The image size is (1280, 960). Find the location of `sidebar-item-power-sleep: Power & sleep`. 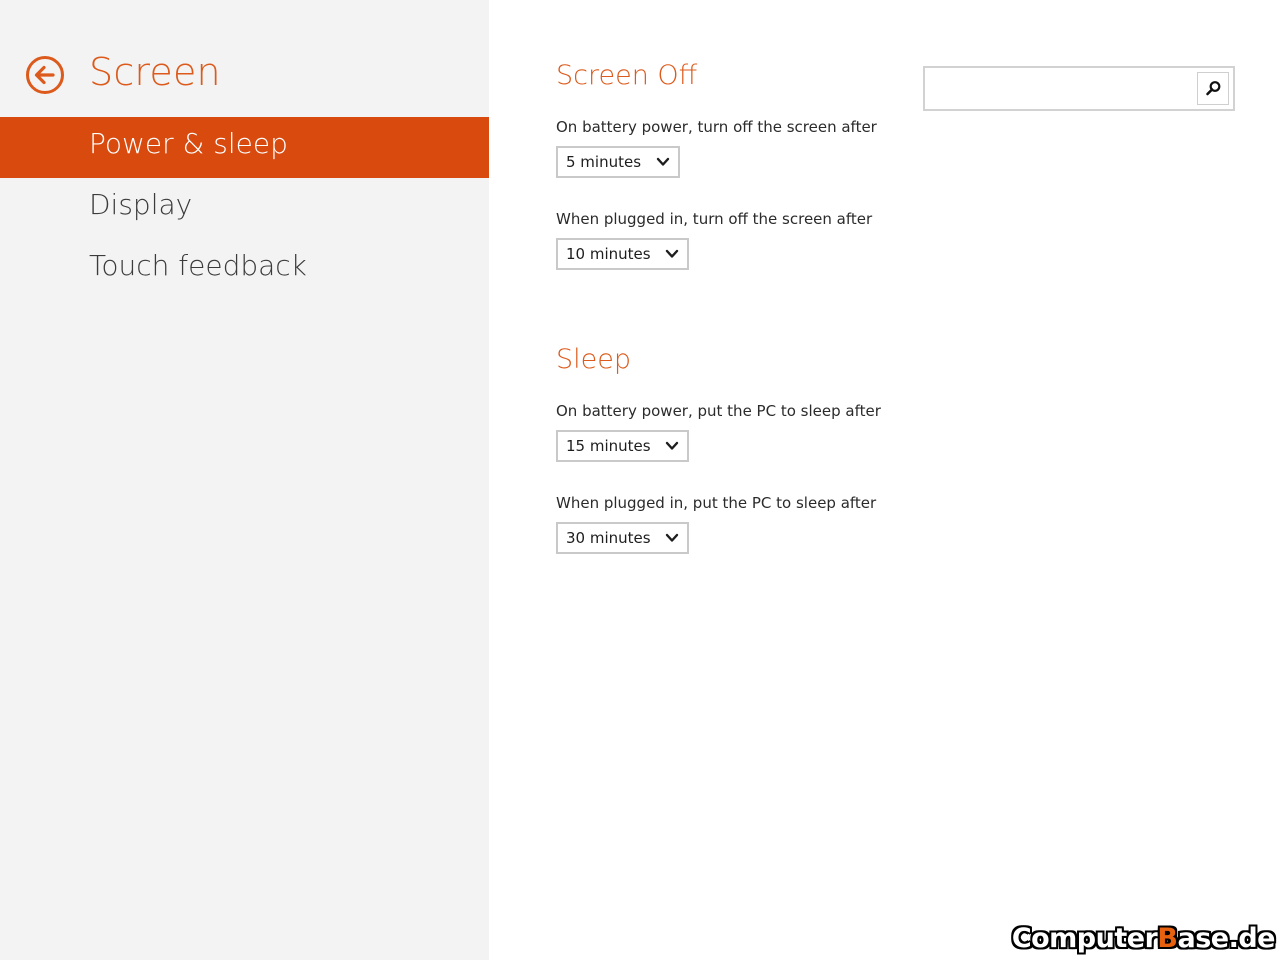

sidebar-item-power-sleep: Power & sleep is located at coordinates (244, 147).